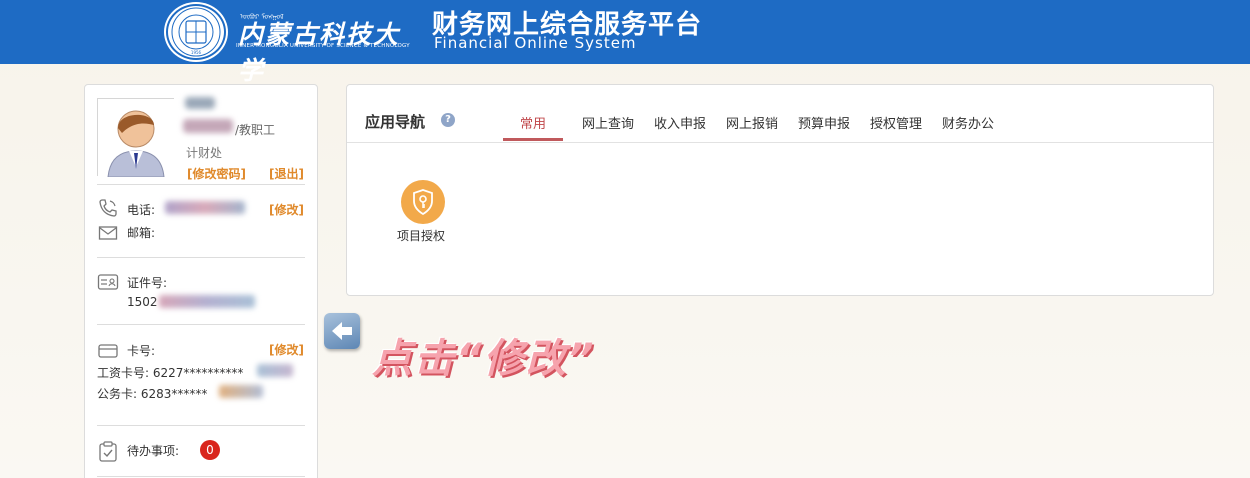  What do you see at coordinates (752, 122) in the screenshot?
I see `tab-online-reimbursement: 网上报销` at bounding box center [752, 122].